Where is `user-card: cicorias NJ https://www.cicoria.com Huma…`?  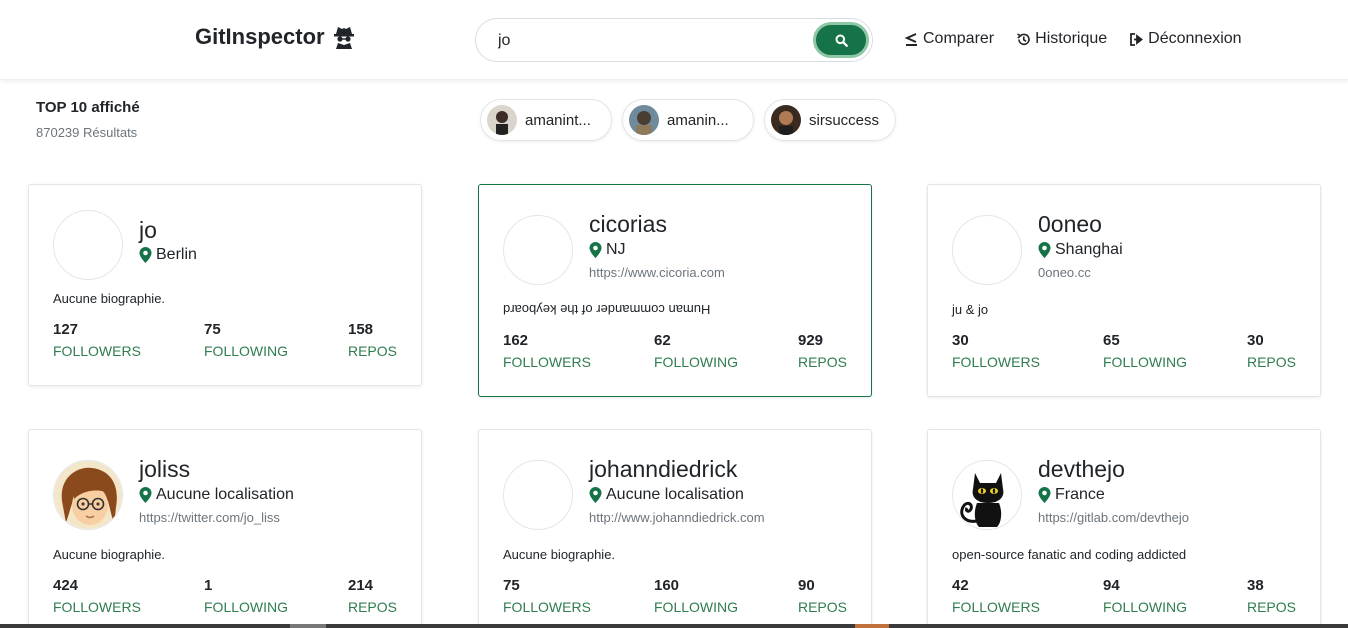 user-card: cicorias NJ https://www.cicoria.com Huma… is located at coordinates (675, 290).